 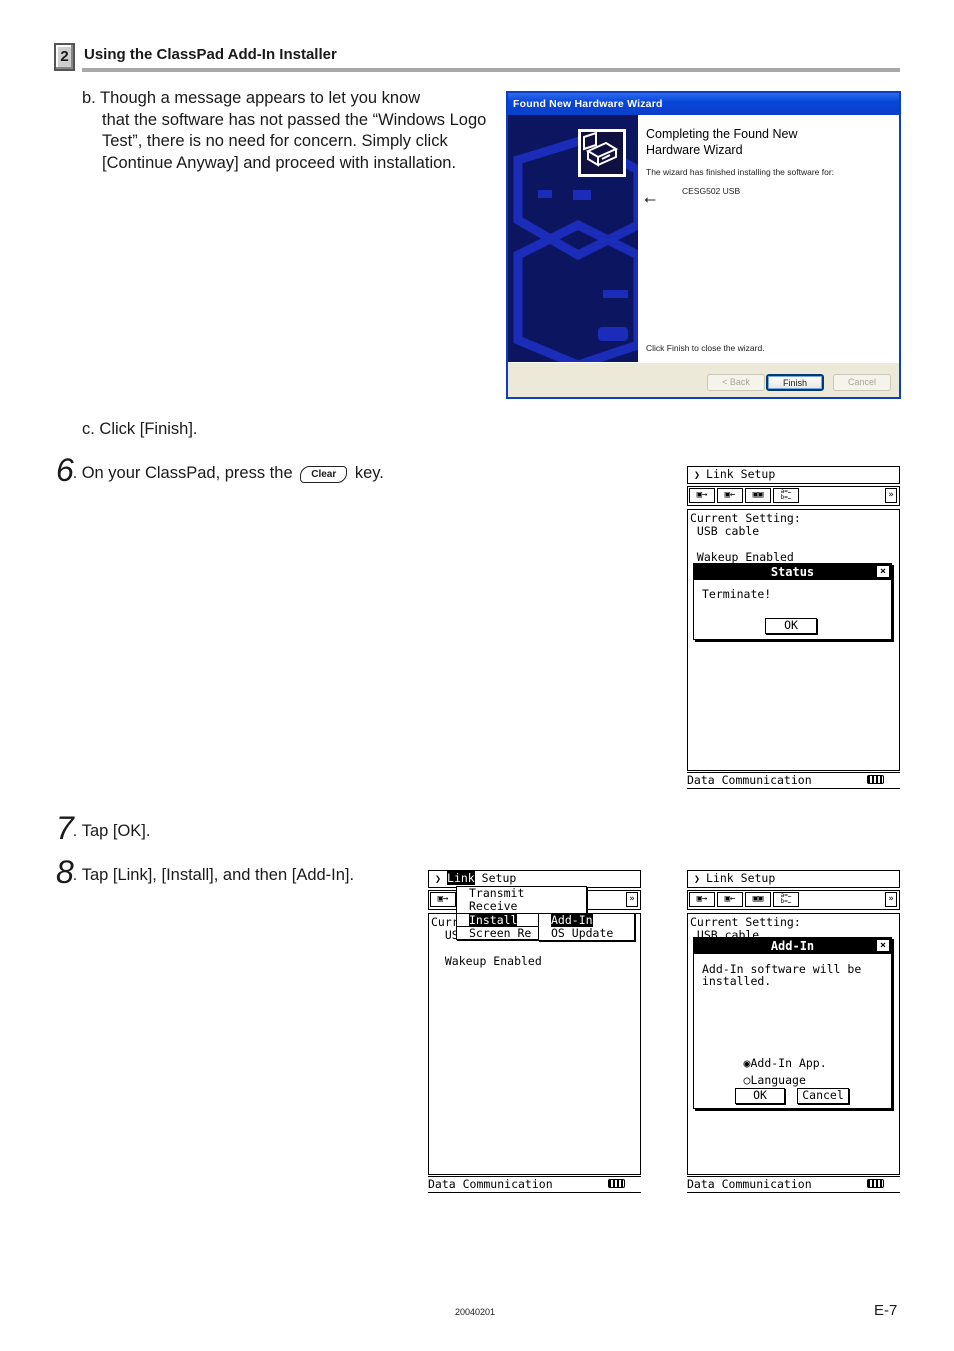 What do you see at coordinates (572, 920) in the screenshot?
I see `submenu-item-add-in-label: Add-In` at bounding box center [572, 920].